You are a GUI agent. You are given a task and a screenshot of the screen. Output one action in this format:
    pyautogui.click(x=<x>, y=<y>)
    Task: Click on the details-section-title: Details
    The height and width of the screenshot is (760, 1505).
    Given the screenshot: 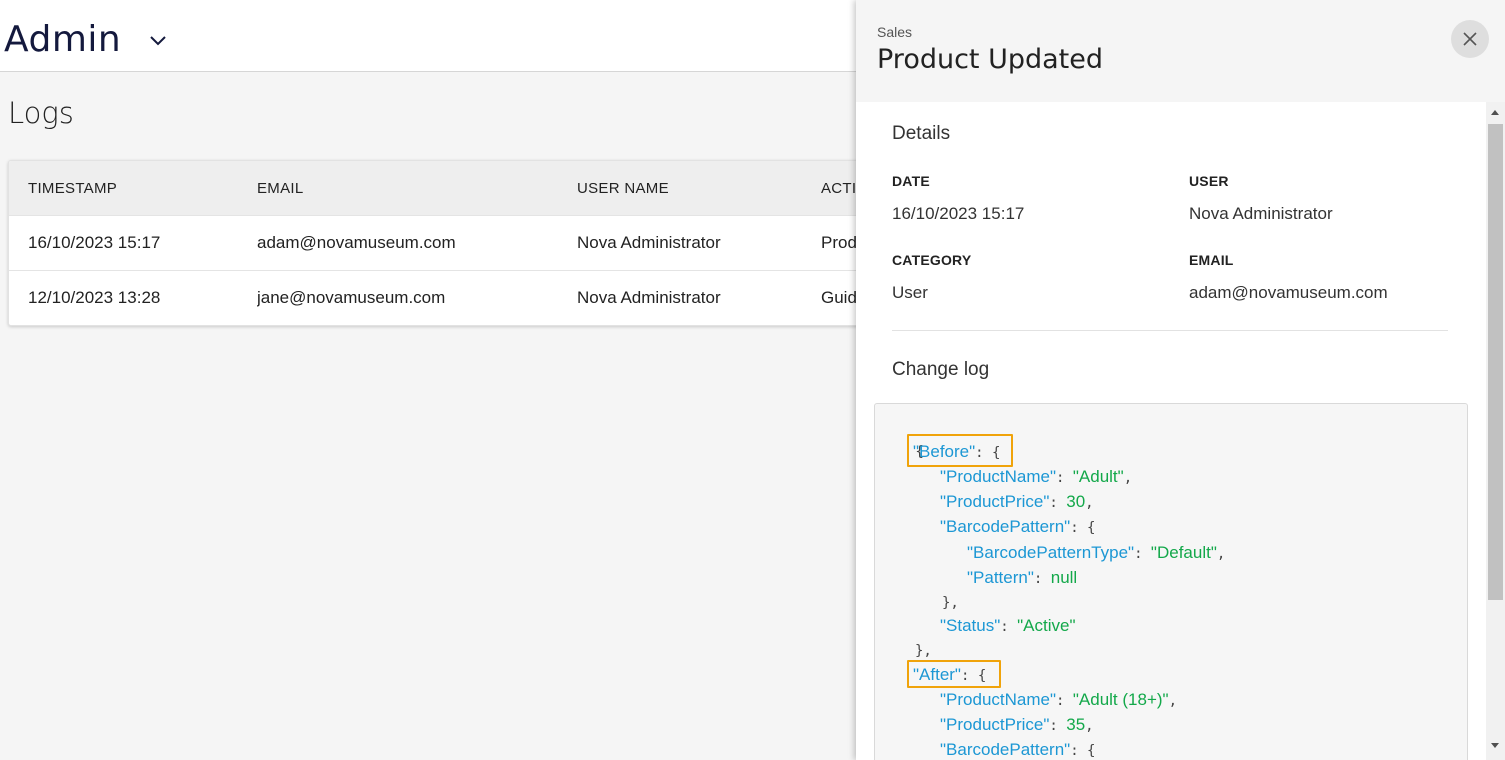 What is the action you would take?
    pyautogui.click(x=921, y=133)
    